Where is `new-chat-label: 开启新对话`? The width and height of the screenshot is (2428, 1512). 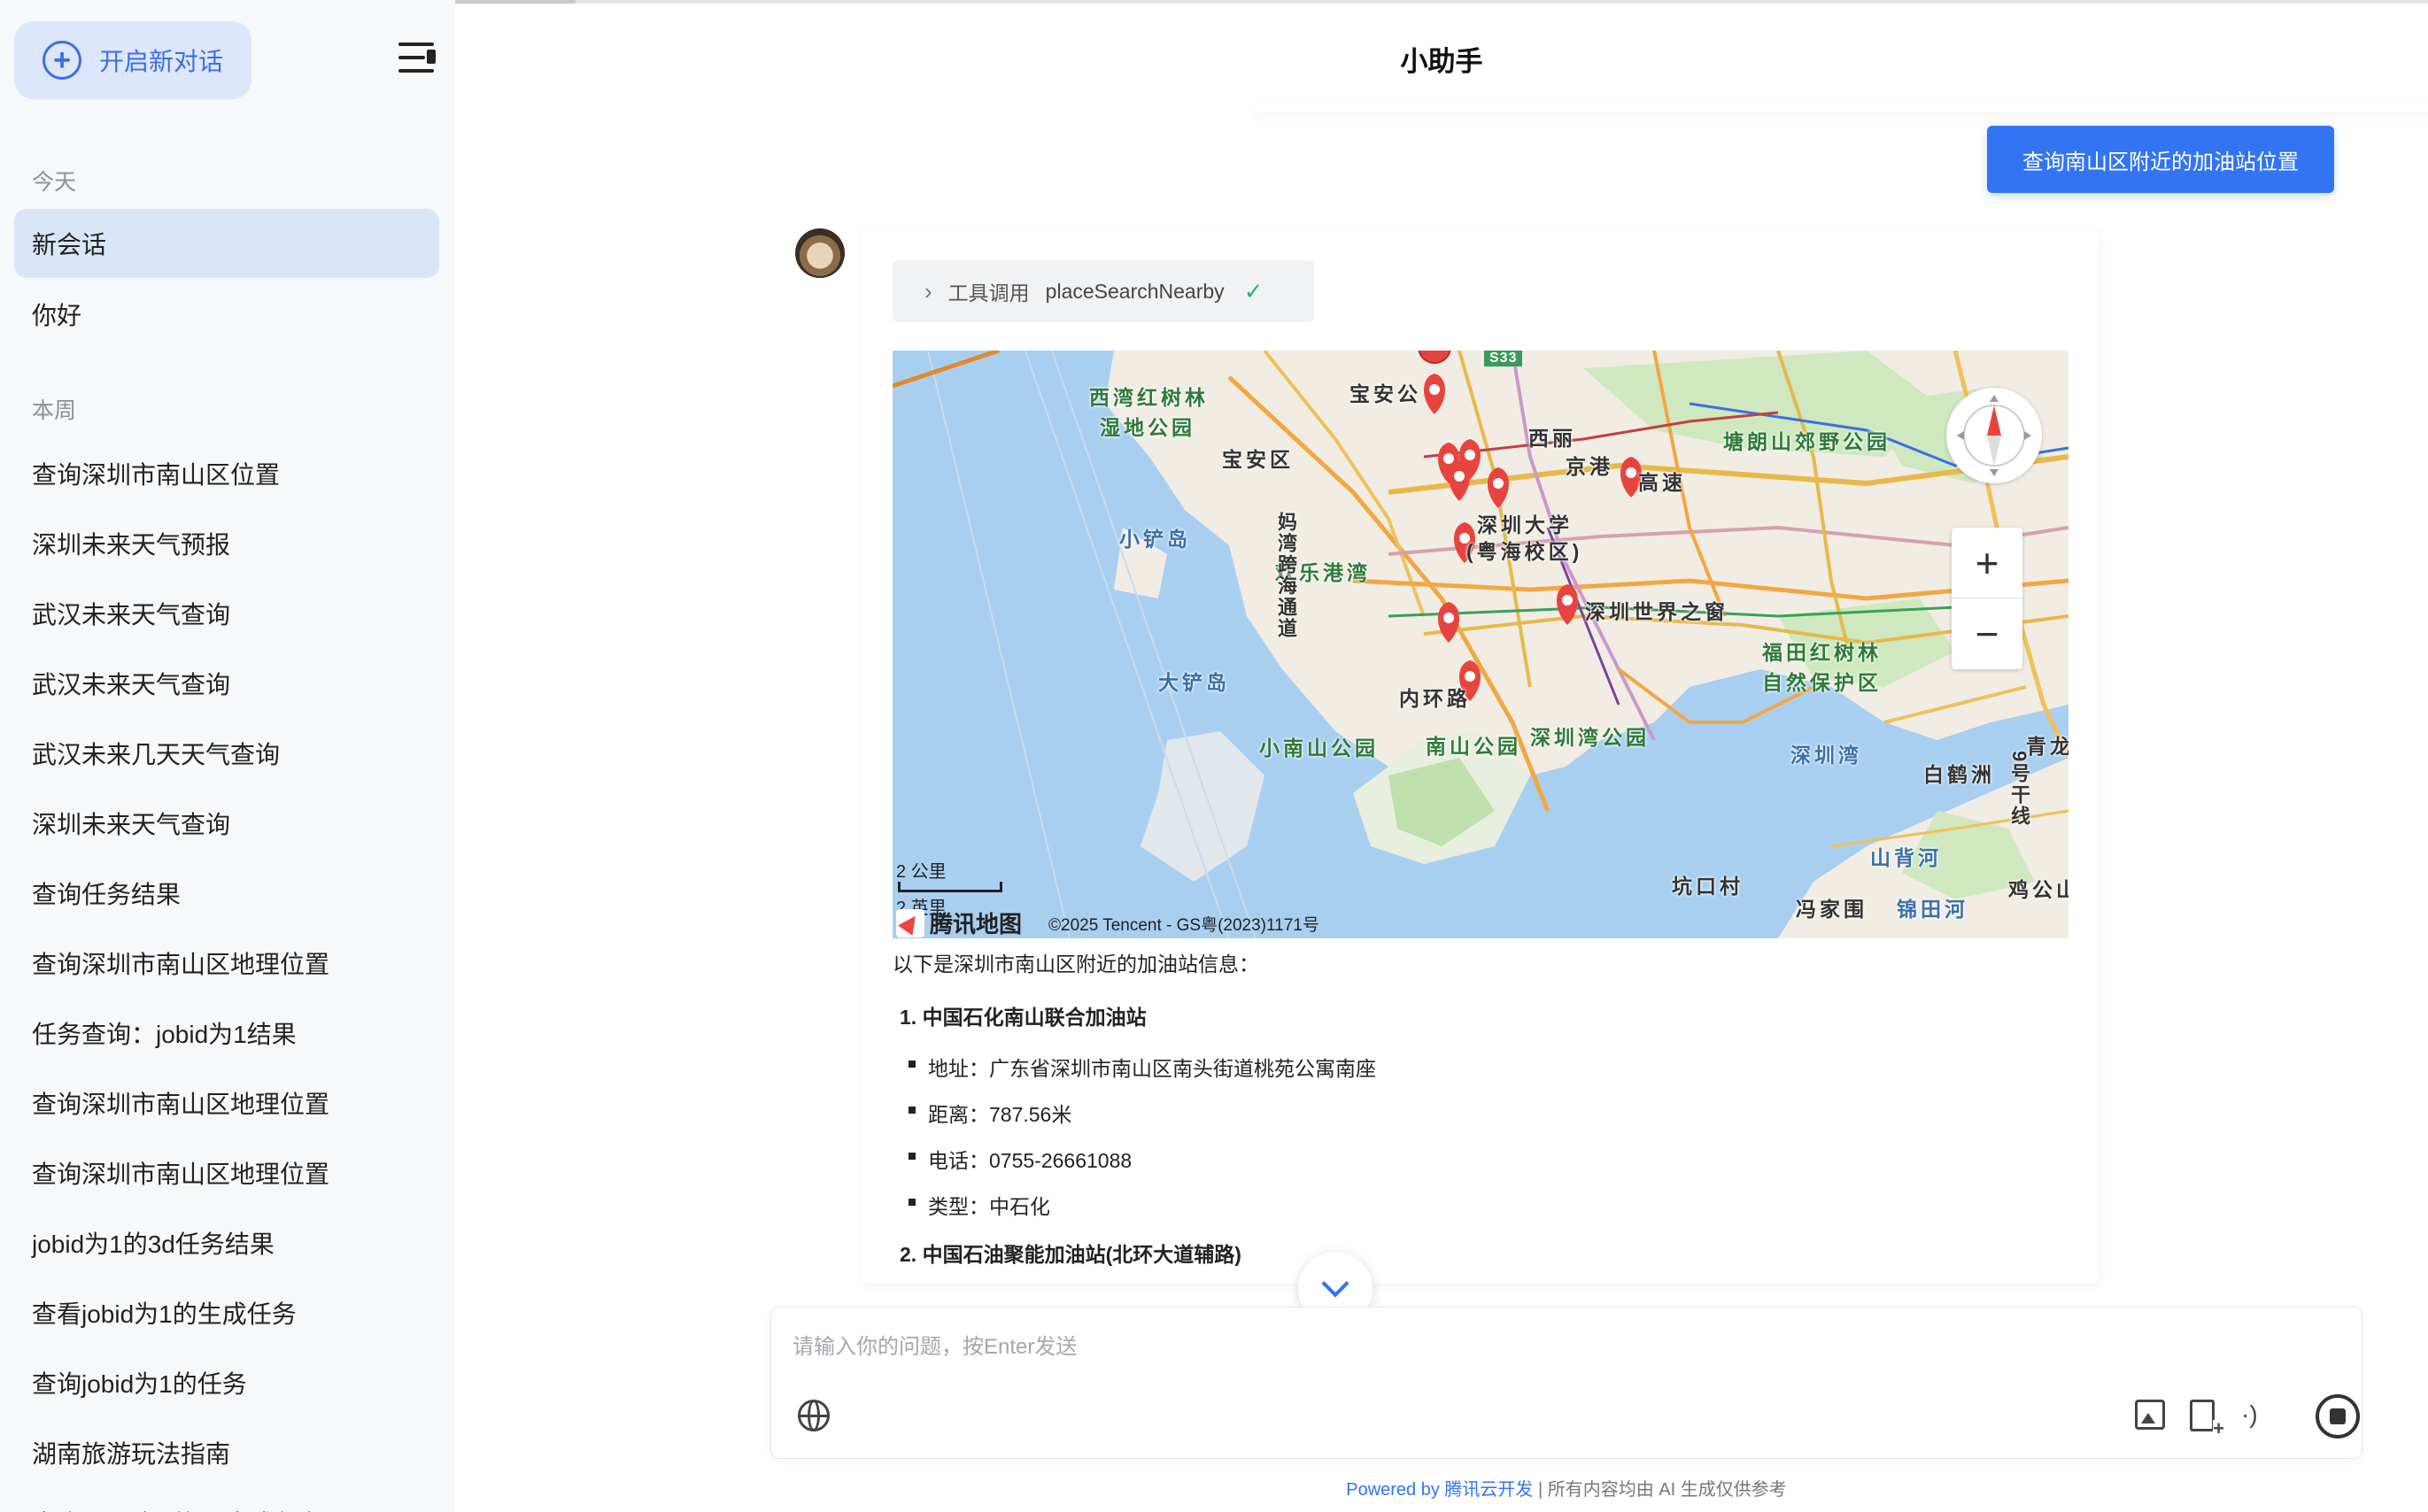
new-chat-label: 开启新对话 is located at coordinates (161, 61).